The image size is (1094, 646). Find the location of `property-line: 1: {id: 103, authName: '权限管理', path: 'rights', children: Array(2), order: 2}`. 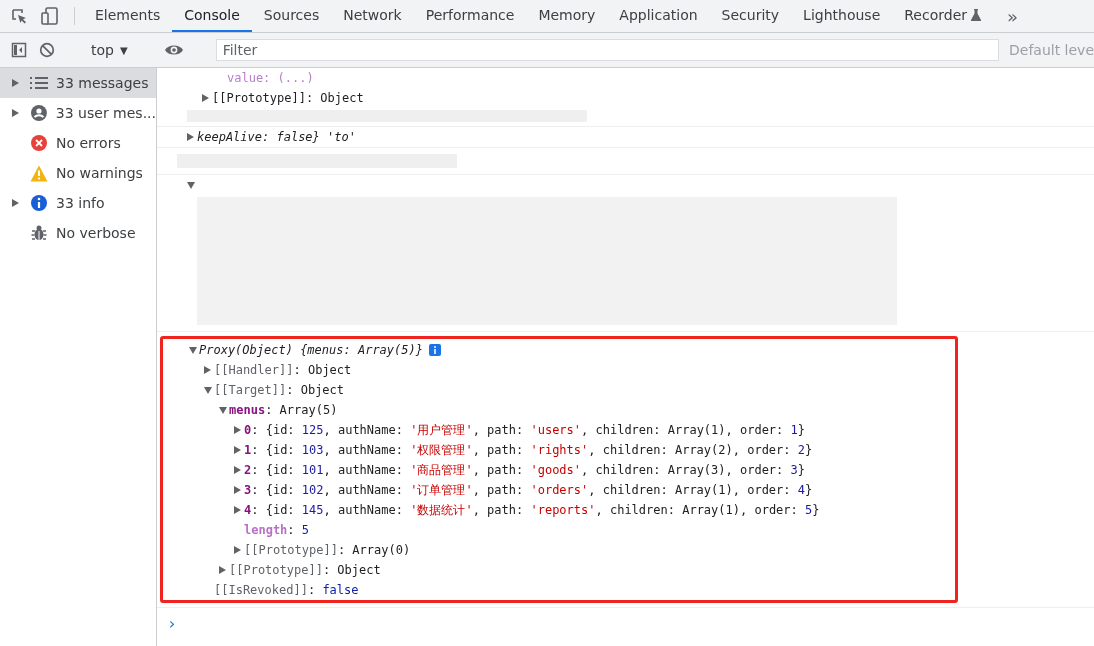

property-line: 1: {id: 103, authName: '权限管理', path: 'rights', children: Array(2), order: 2} is located at coordinates (528, 450).